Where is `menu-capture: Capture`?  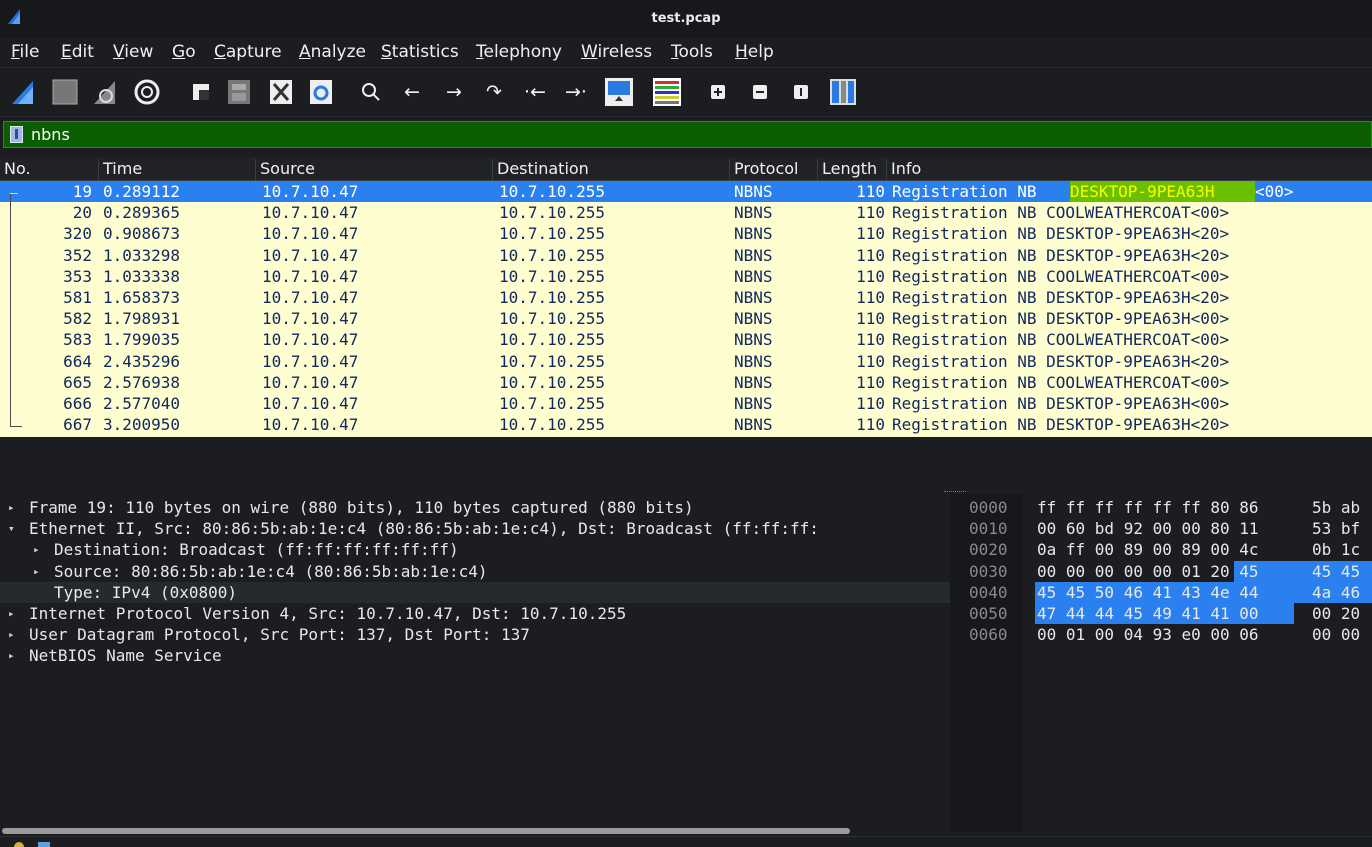 menu-capture: Capture is located at coordinates (248, 52).